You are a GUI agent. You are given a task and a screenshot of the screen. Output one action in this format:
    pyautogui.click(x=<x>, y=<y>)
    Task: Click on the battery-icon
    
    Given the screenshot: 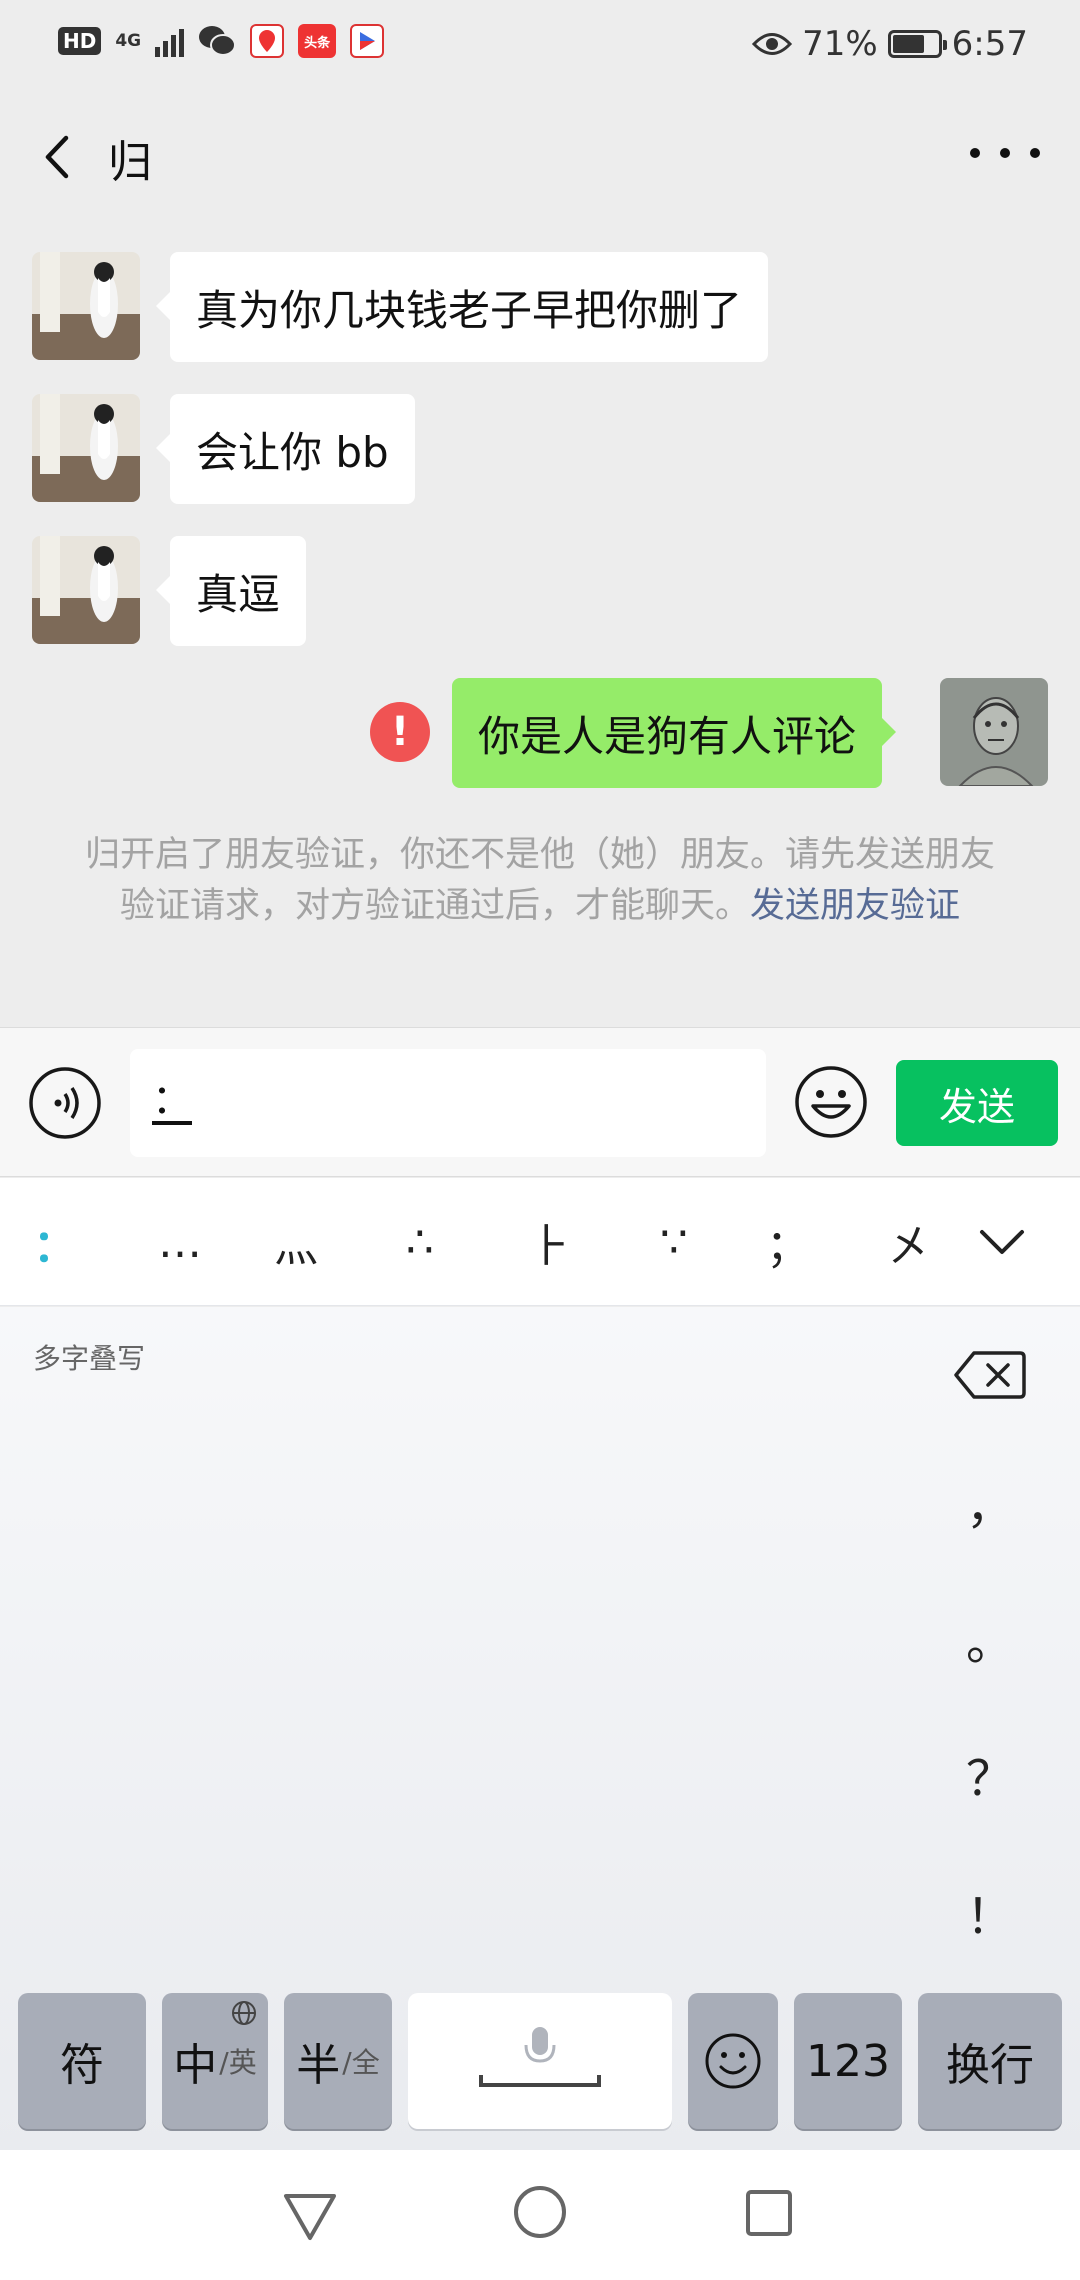 What is the action you would take?
    pyautogui.click(x=917, y=44)
    